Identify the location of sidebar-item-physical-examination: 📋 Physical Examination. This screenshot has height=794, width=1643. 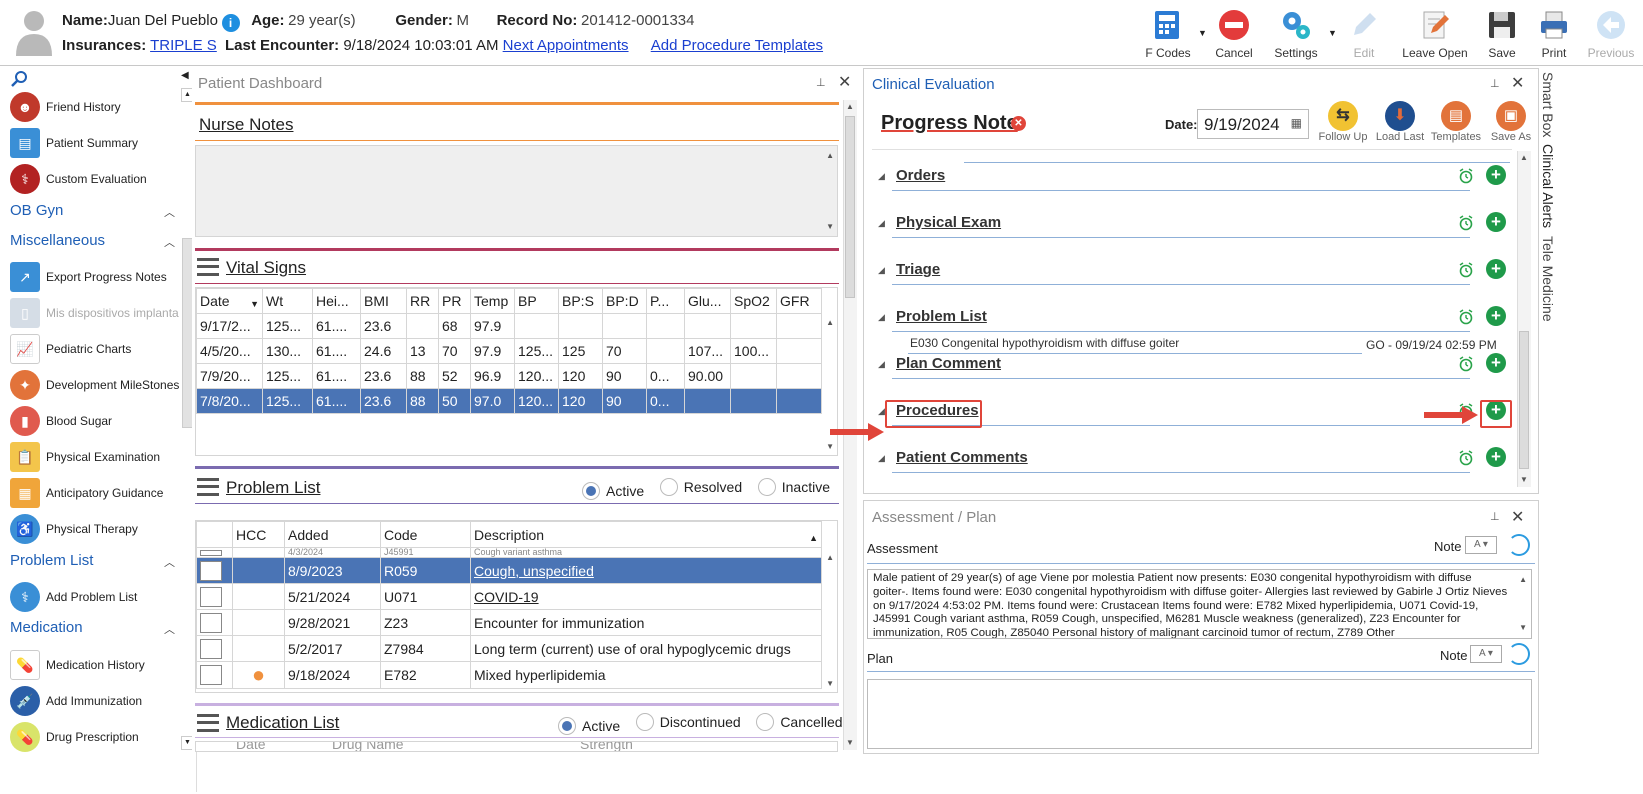
(85, 457).